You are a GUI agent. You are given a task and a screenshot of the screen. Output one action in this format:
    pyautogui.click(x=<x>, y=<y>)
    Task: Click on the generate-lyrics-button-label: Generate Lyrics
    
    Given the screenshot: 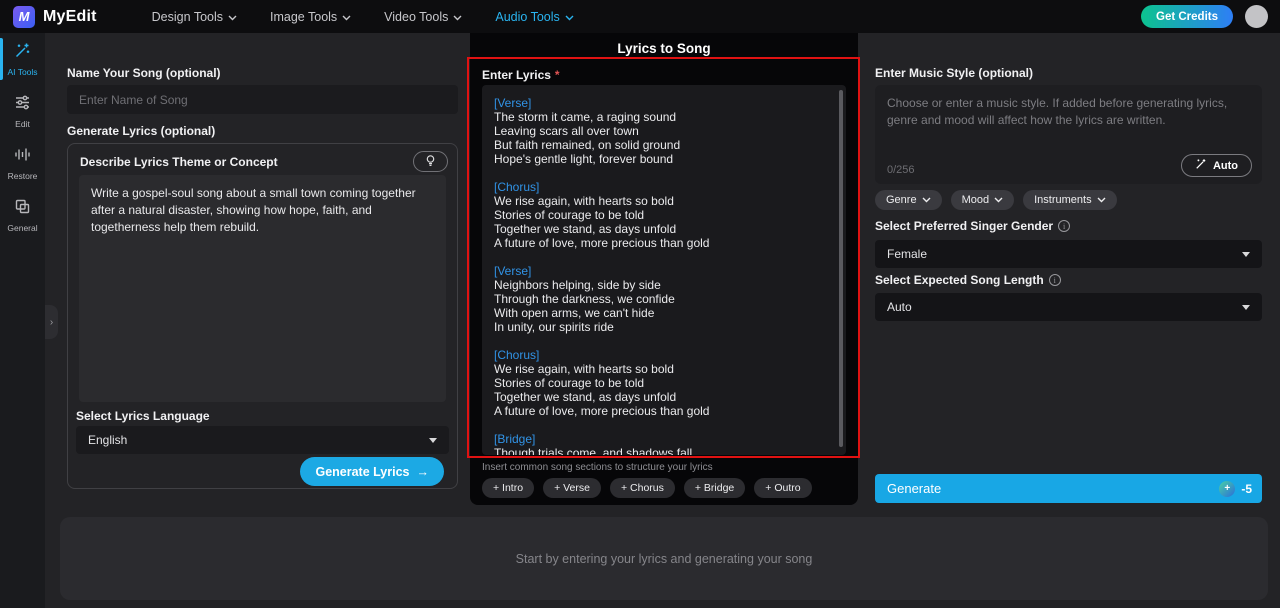 What is the action you would take?
    pyautogui.click(x=362, y=471)
    